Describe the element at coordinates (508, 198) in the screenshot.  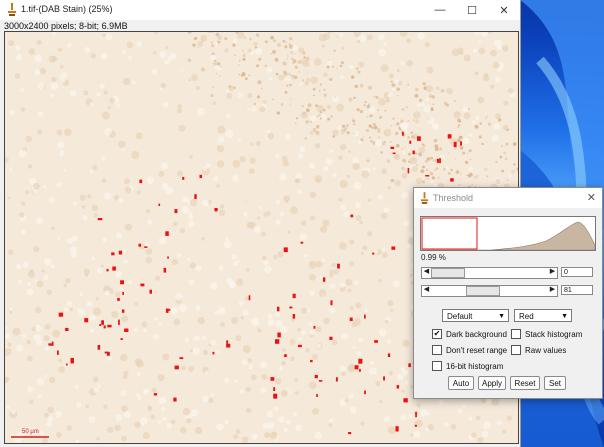
I see `threshold-titlebar: Threshold ✕` at that location.